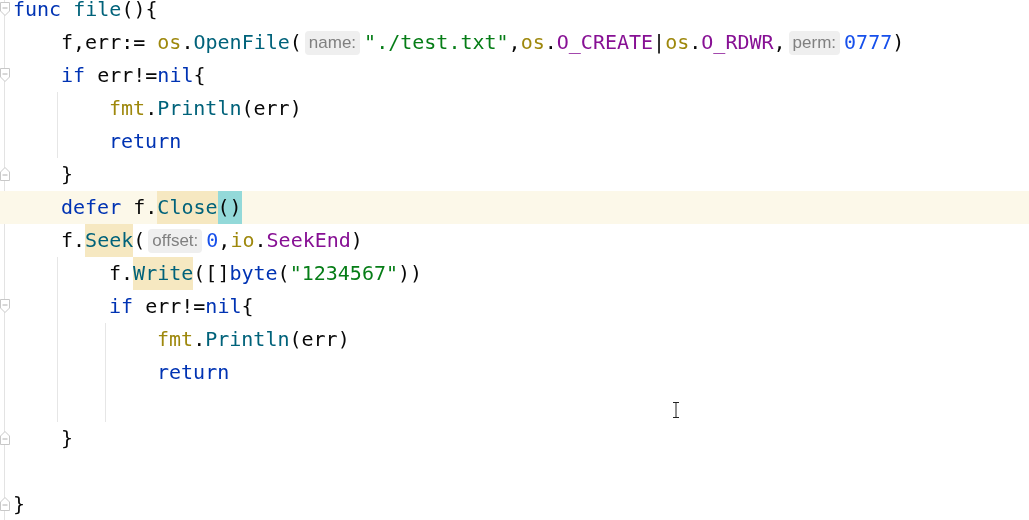  I want to click on keyword: defer, so click(91, 207).